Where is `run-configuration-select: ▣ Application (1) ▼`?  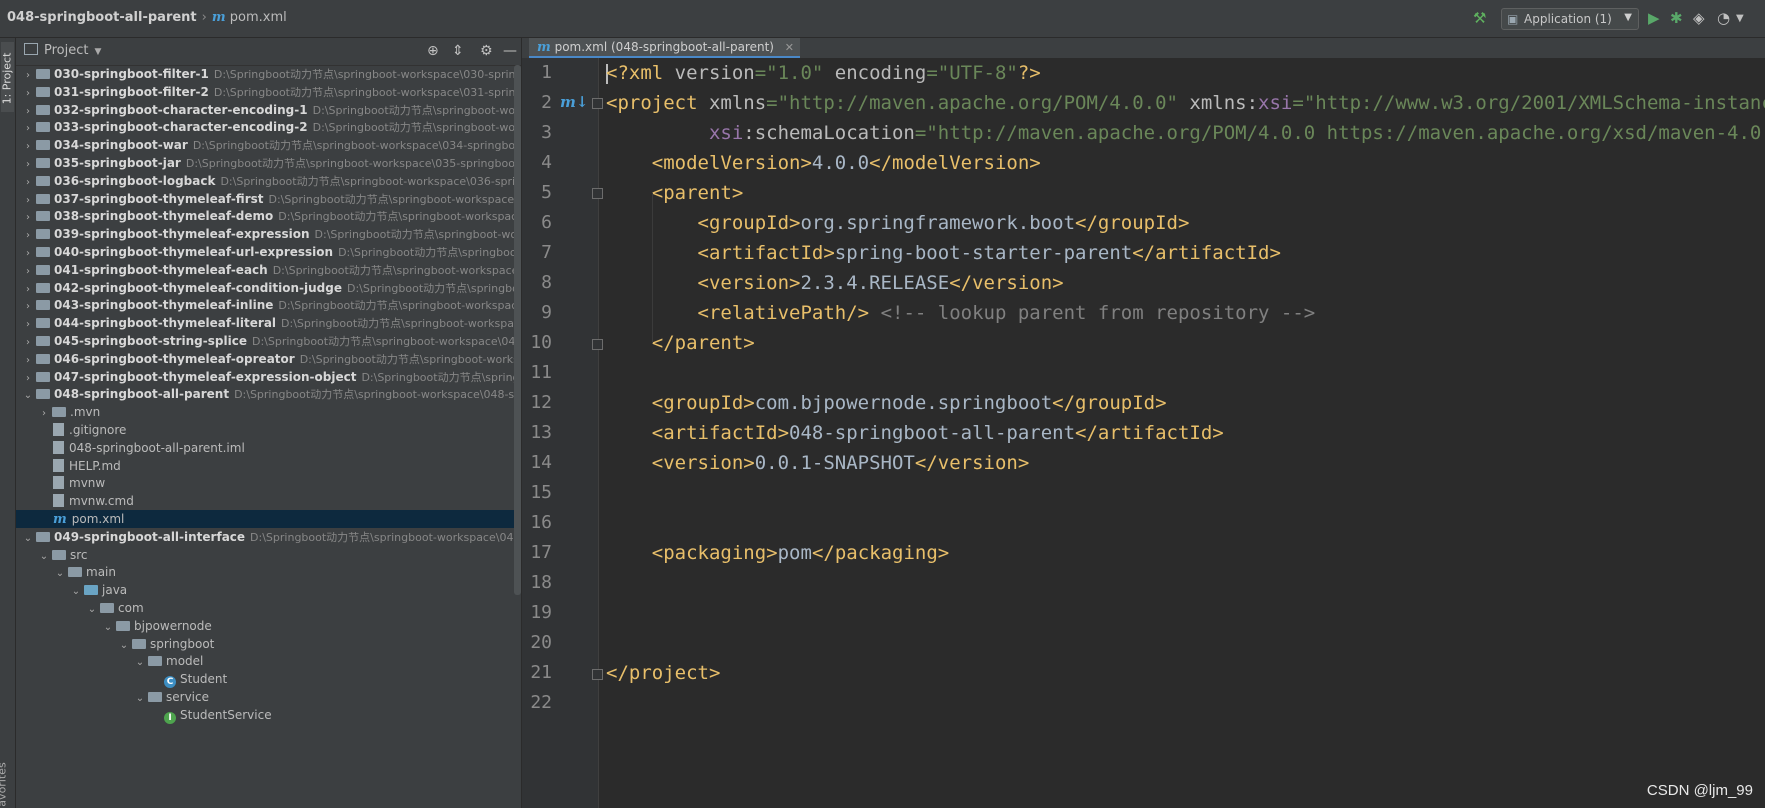
run-configuration-select: ▣ Application (1) ▼ is located at coordinates (1570, 19).